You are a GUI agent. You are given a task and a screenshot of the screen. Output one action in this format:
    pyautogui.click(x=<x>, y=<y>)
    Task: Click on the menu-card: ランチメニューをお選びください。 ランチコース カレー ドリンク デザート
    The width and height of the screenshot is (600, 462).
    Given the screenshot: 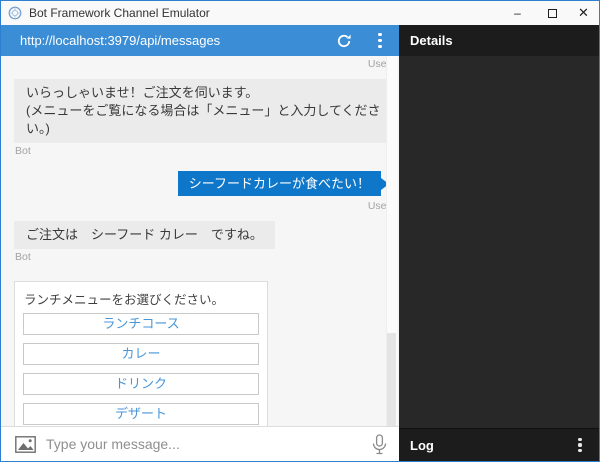 What is the action you would take?
    pyautogui.click(x=141, y=353)
    